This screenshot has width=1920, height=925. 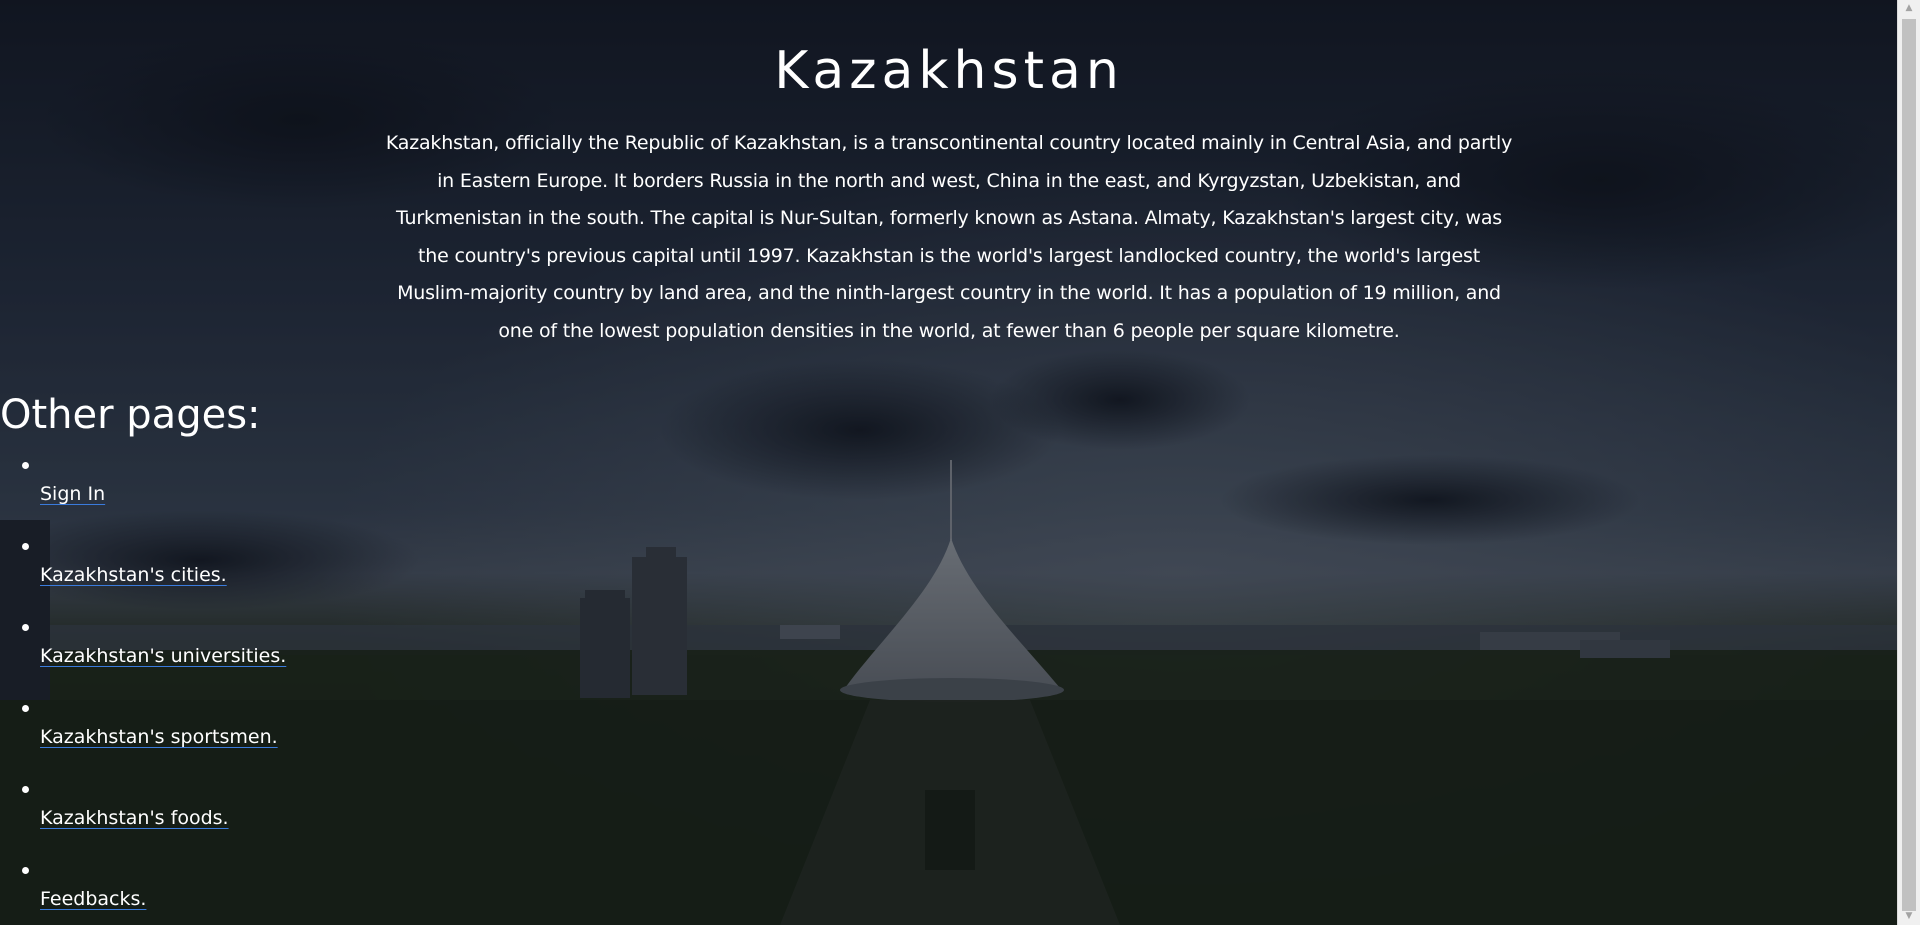 I want to click on list-item: Sign In, so click(x=200, y=487).